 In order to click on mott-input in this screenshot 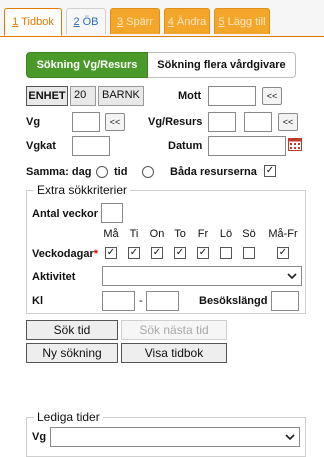, I will do `click(232, 96)`.